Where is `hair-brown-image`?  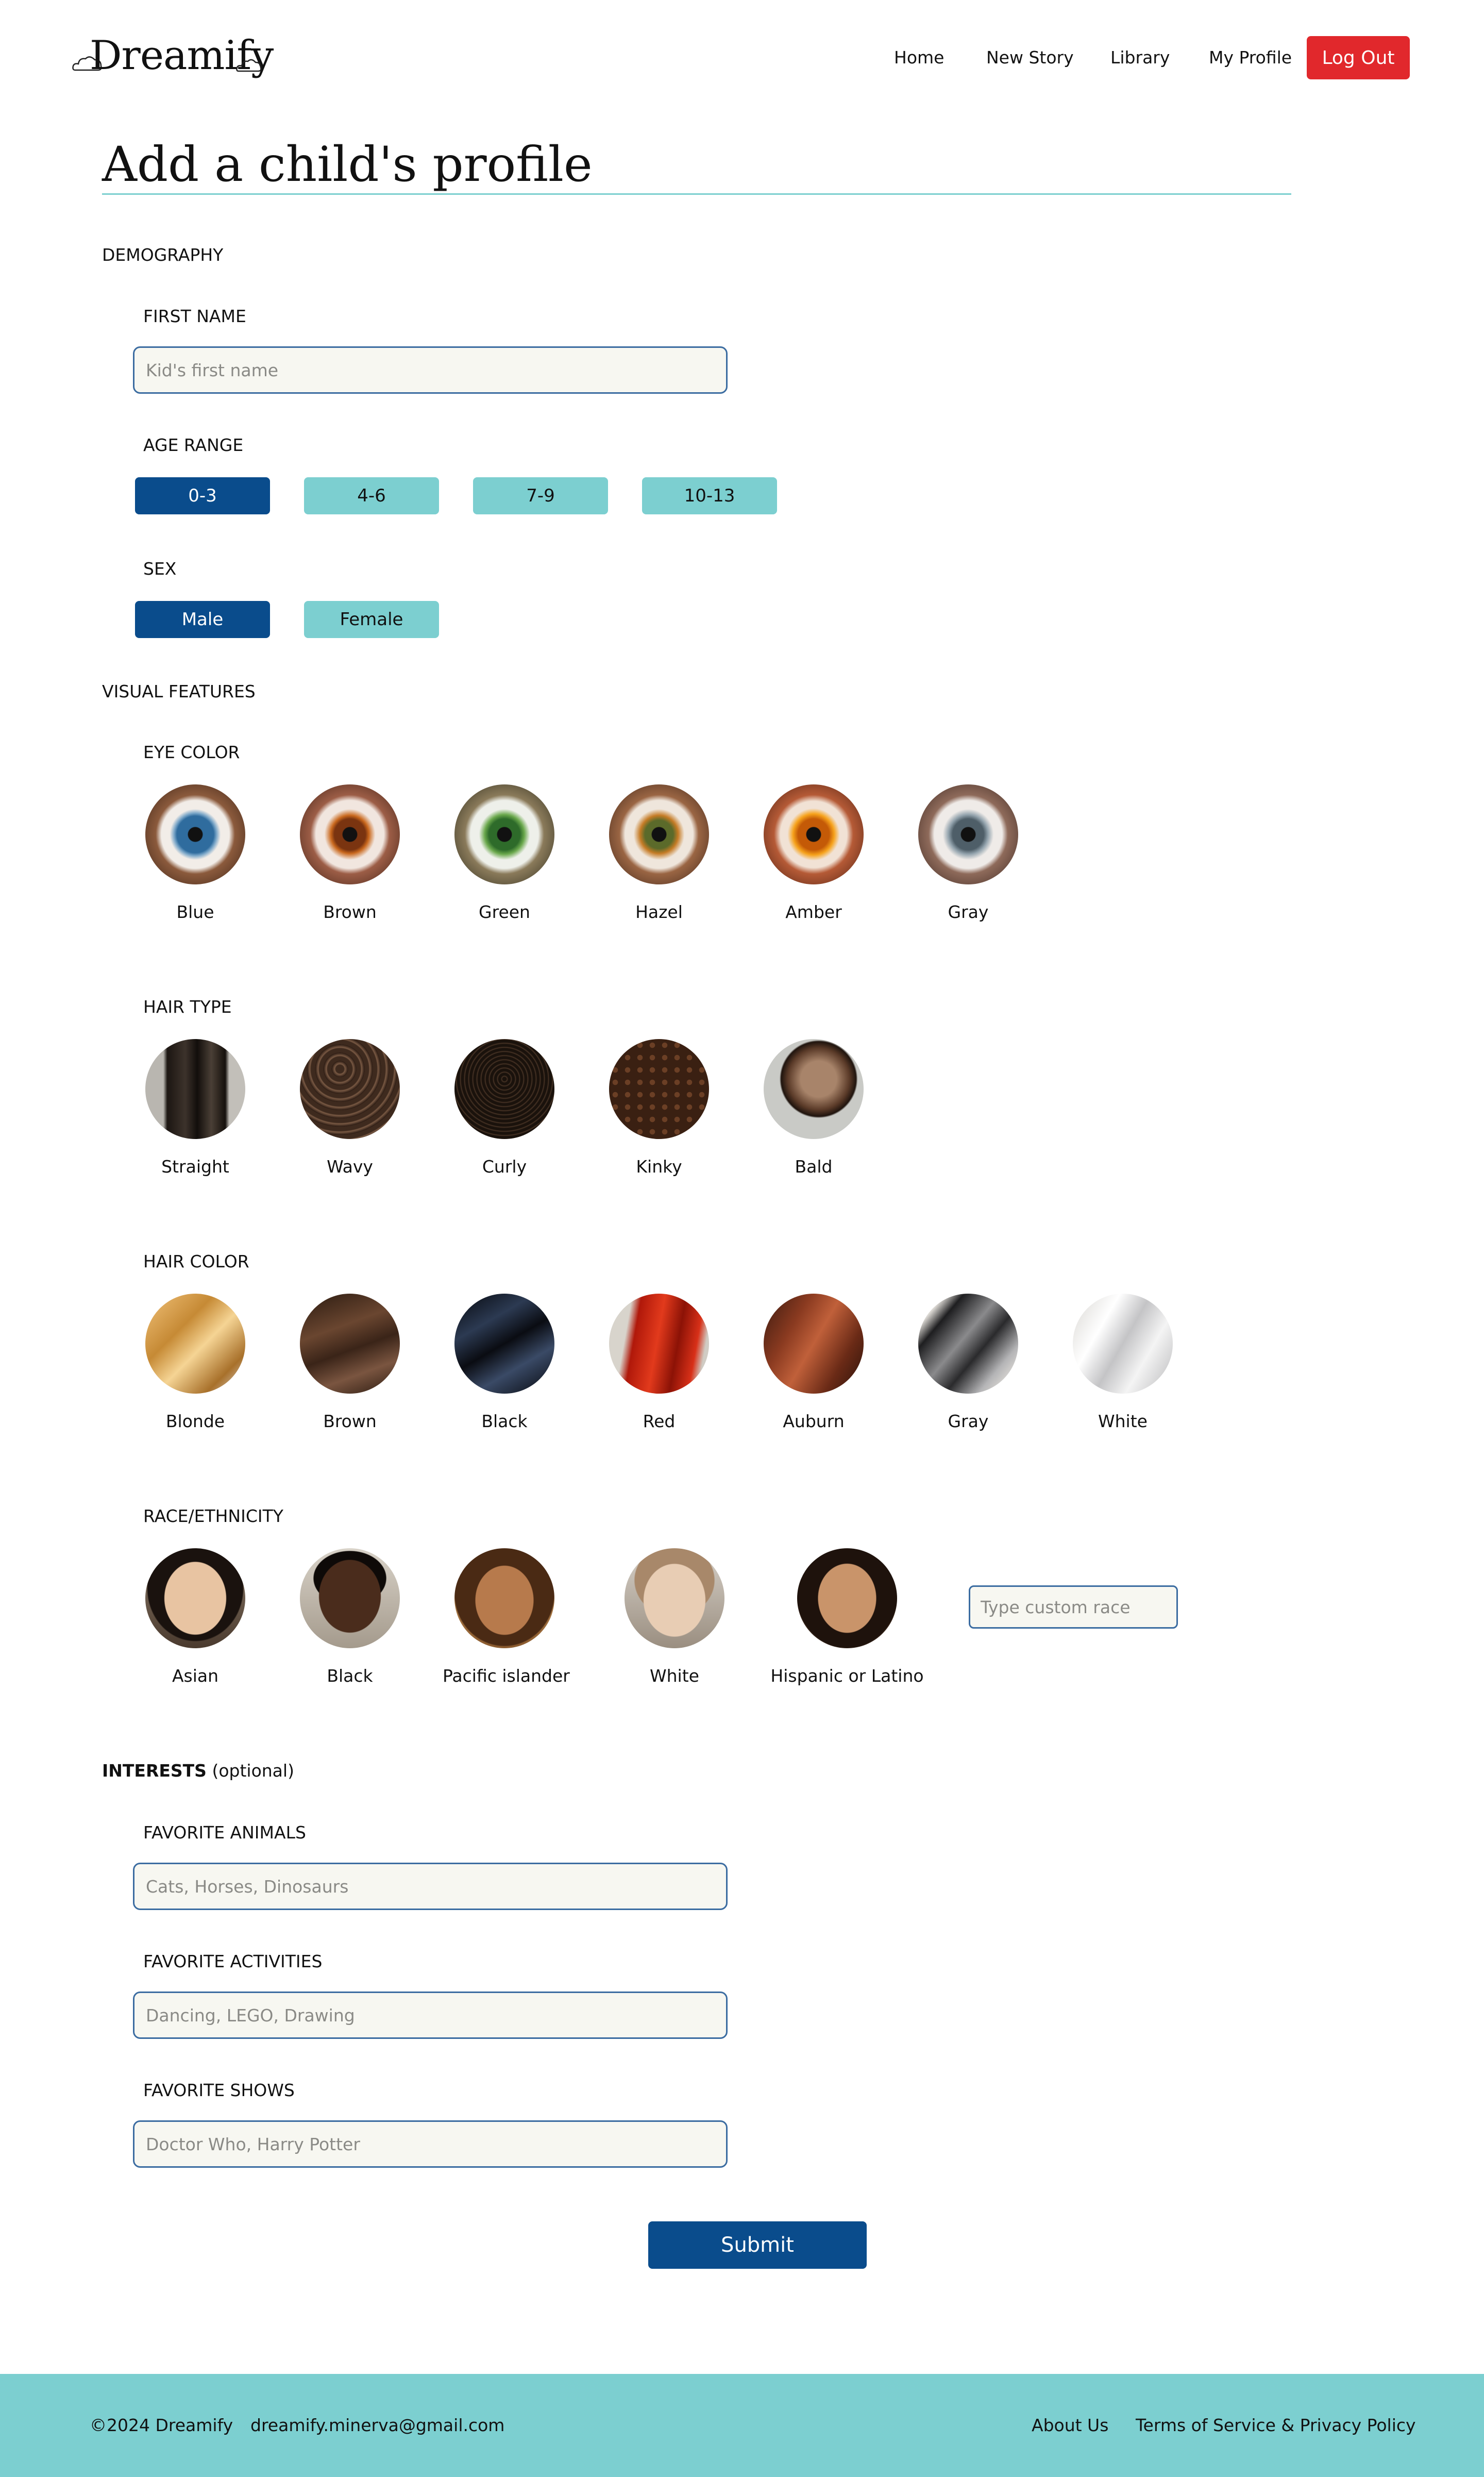 hair-brown-image is located at coordinates (350, 1344).